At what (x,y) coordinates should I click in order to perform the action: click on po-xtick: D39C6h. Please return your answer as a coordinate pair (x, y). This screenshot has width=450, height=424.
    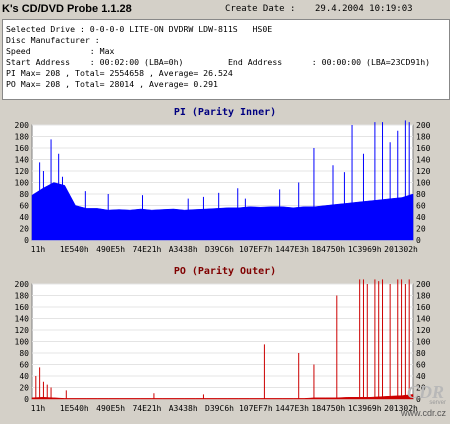
    Looking at the image, I should click on (219, 408).